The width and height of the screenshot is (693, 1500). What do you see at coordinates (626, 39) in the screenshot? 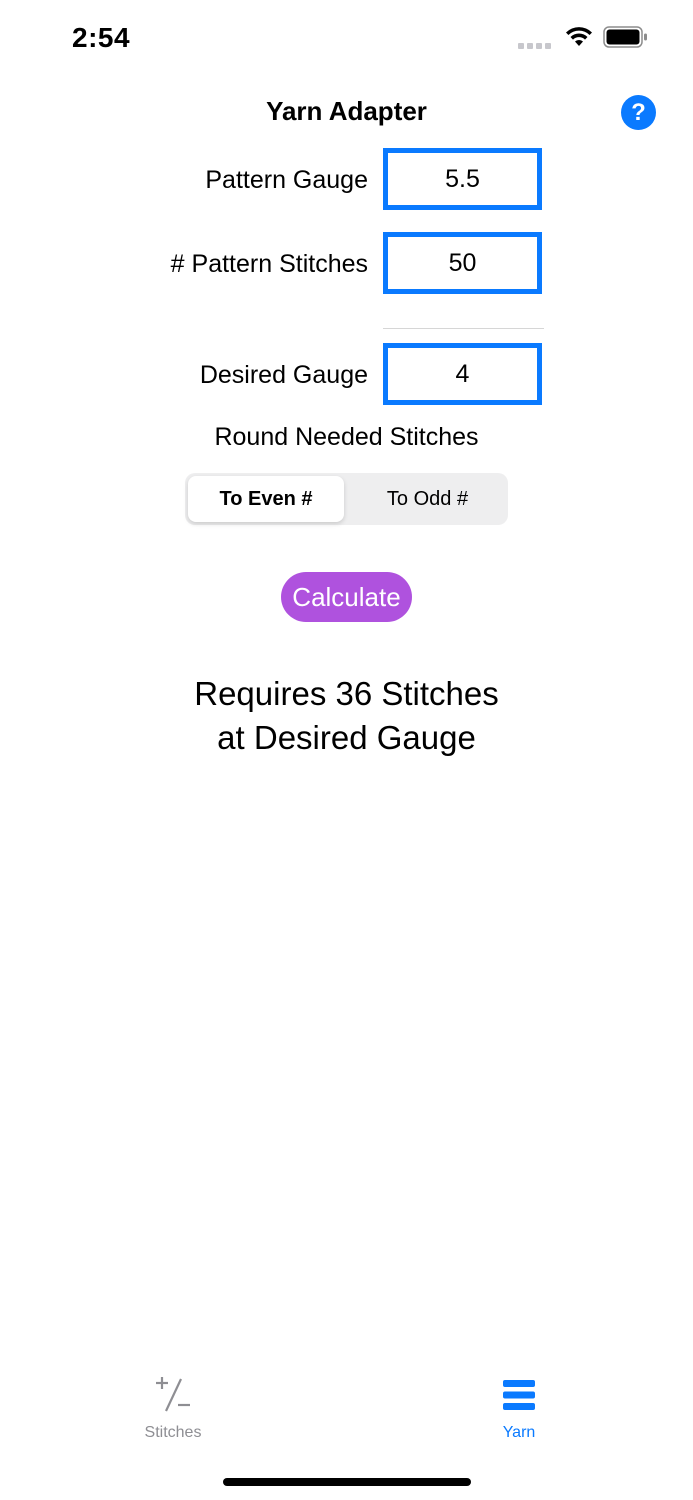
I see `battery-icon` at bounding box center [626, 39].